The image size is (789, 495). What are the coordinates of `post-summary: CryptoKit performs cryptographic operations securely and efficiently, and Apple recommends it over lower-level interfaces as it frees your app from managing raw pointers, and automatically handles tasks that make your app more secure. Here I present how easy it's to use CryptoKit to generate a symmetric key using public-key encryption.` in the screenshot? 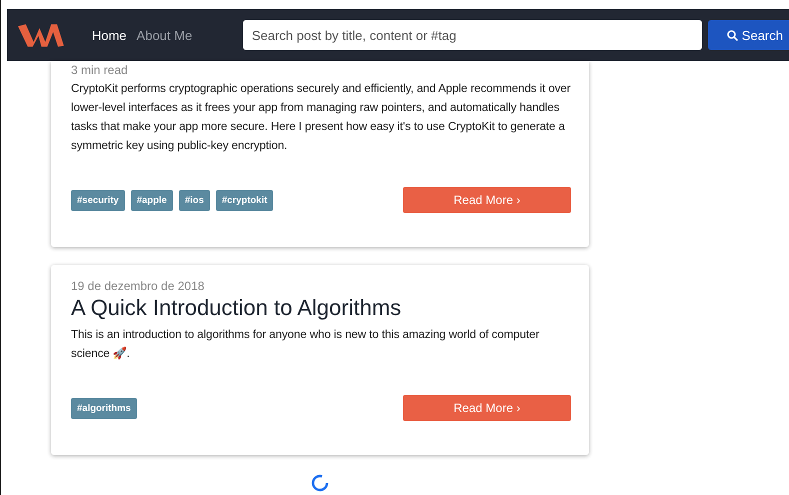 It's located at (321, 117).